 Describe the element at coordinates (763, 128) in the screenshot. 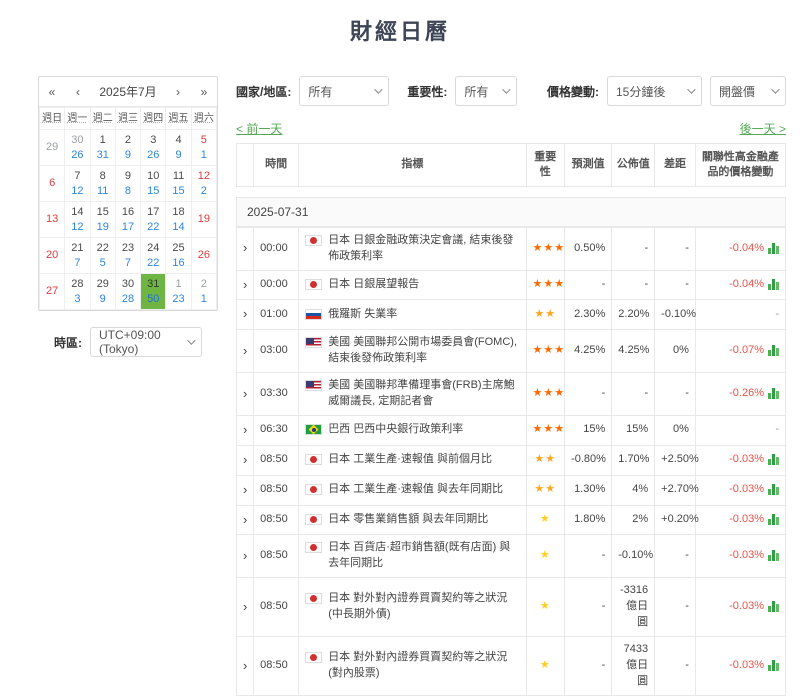

I see `next-day-link: 後一天 >` at that location.